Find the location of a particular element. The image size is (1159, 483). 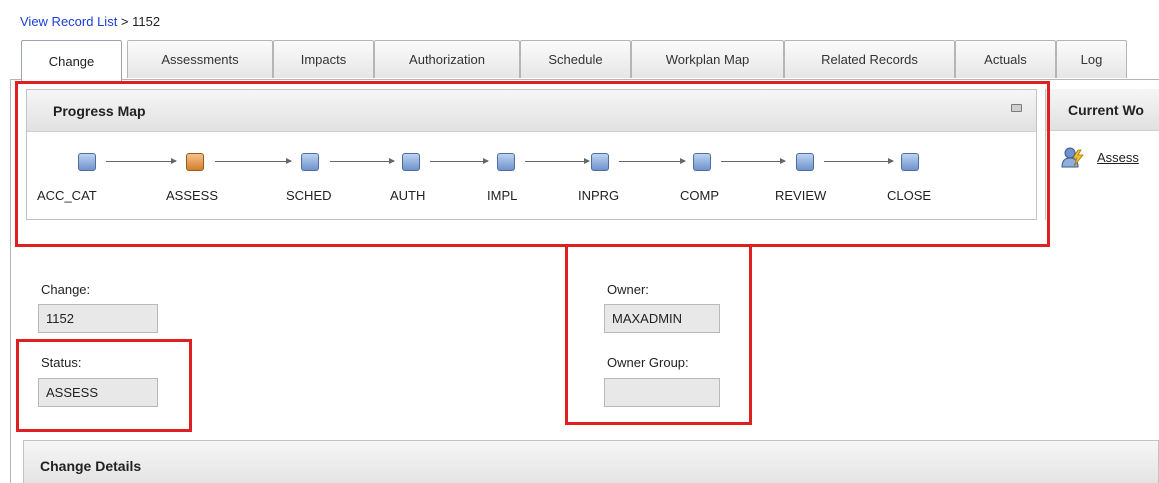

tab-change: Change is located at coordinates (71, 60).